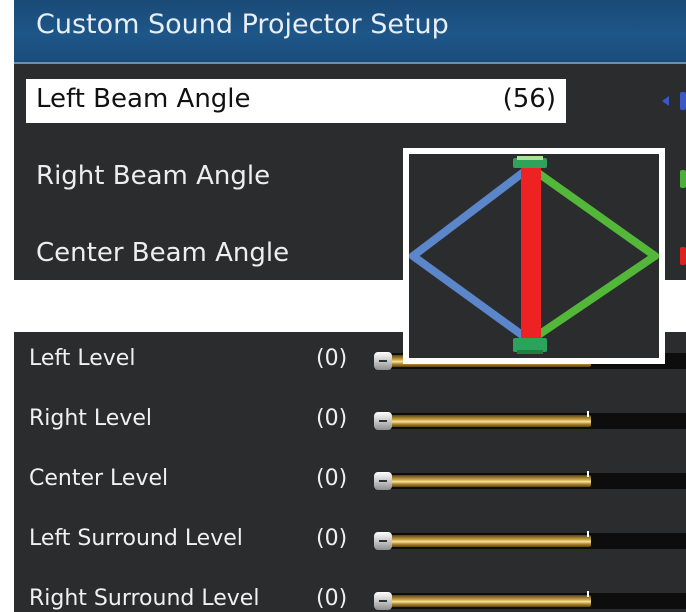 This screenshot has height=612, width=686. Describe the element at coordinates (530, 352) in the screenshot. I see `projector-bottom-base` at that location.